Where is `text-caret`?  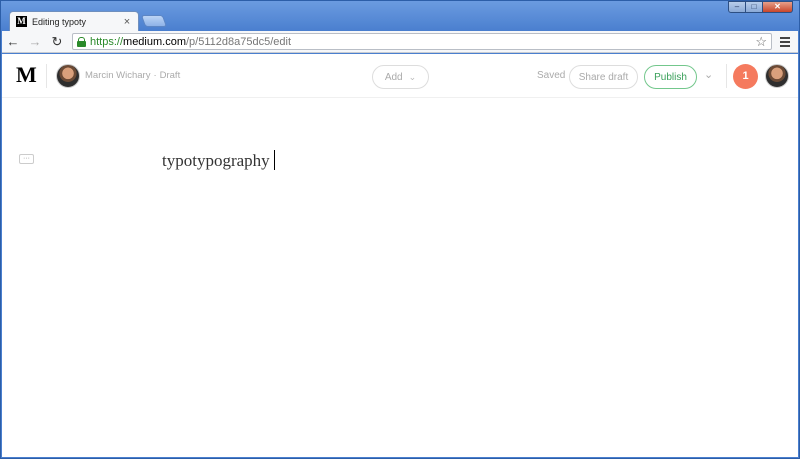
text-caret is located at coordinates (274, 160).